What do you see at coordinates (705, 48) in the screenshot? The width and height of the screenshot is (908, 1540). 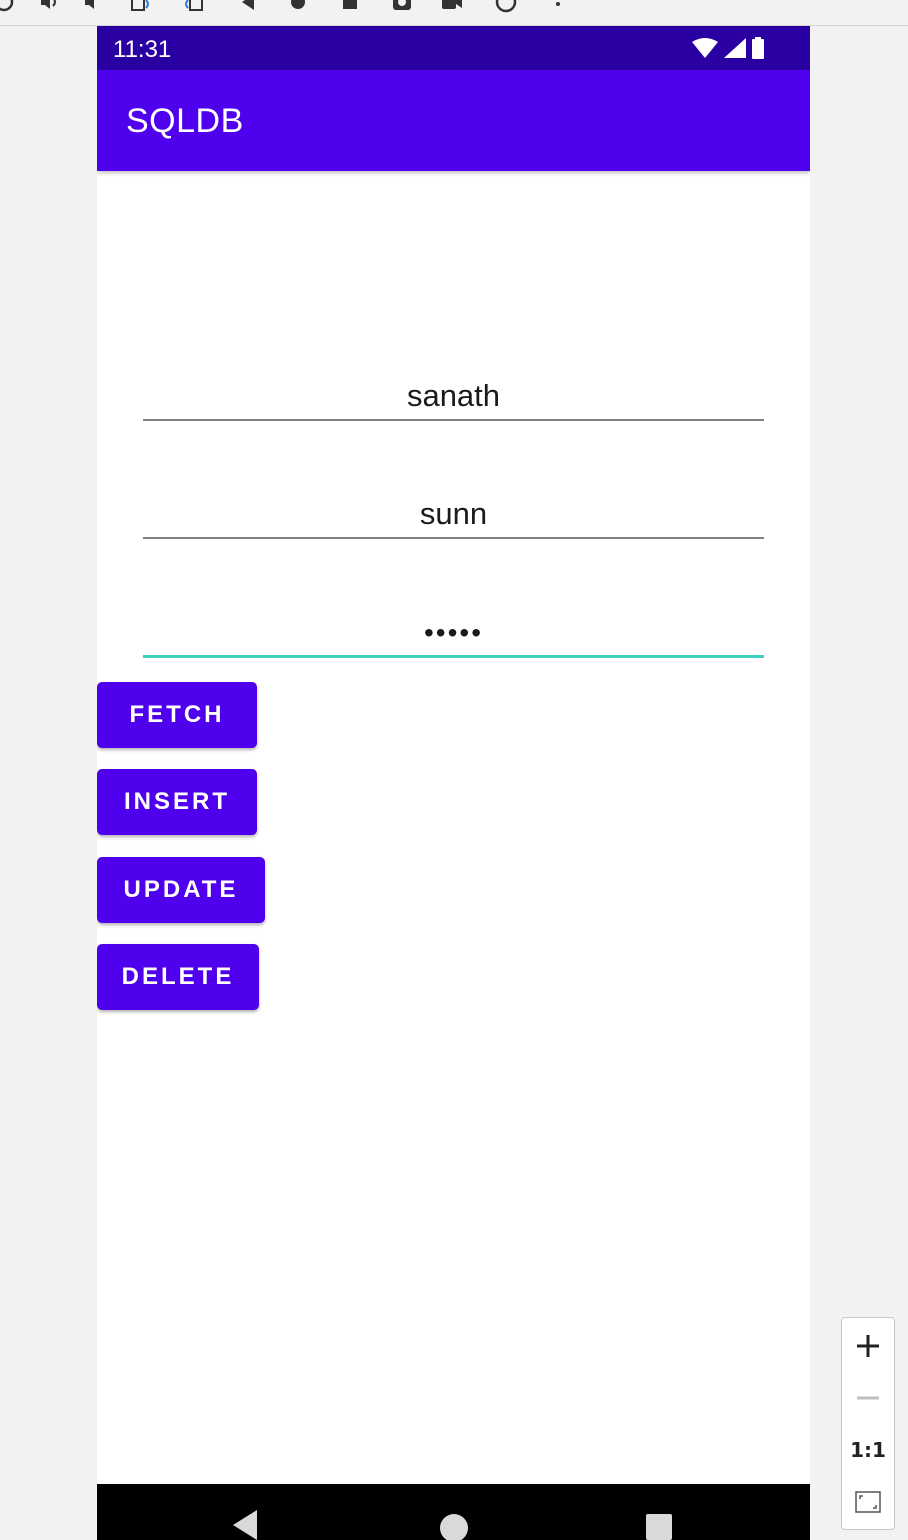 I see `wifi-icon` at bounding box center [705, 48].